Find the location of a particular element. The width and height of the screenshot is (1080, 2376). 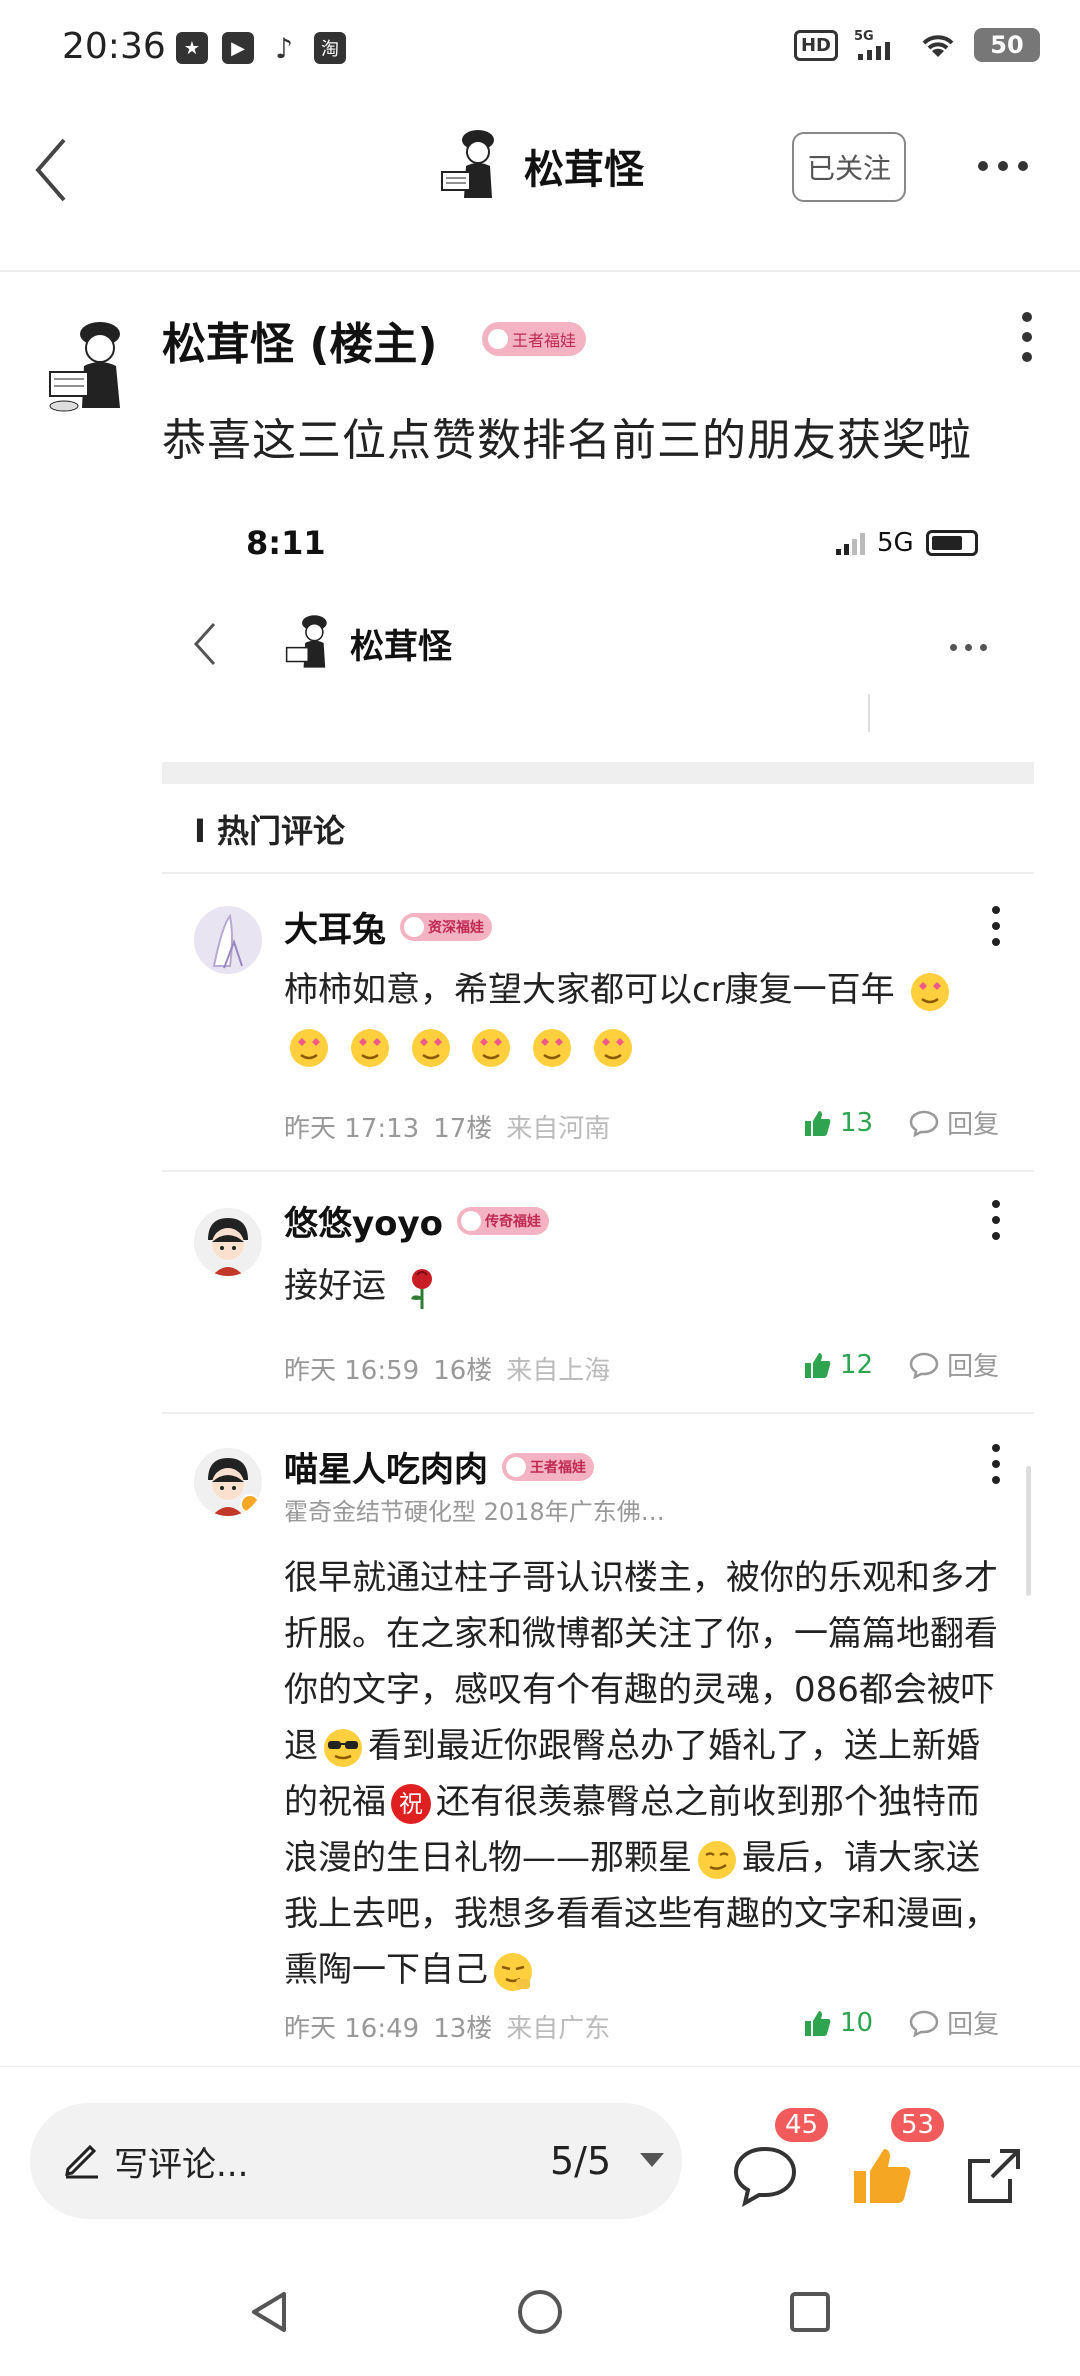

smirk-emoji-icon is located at coordinates (717, 1859).